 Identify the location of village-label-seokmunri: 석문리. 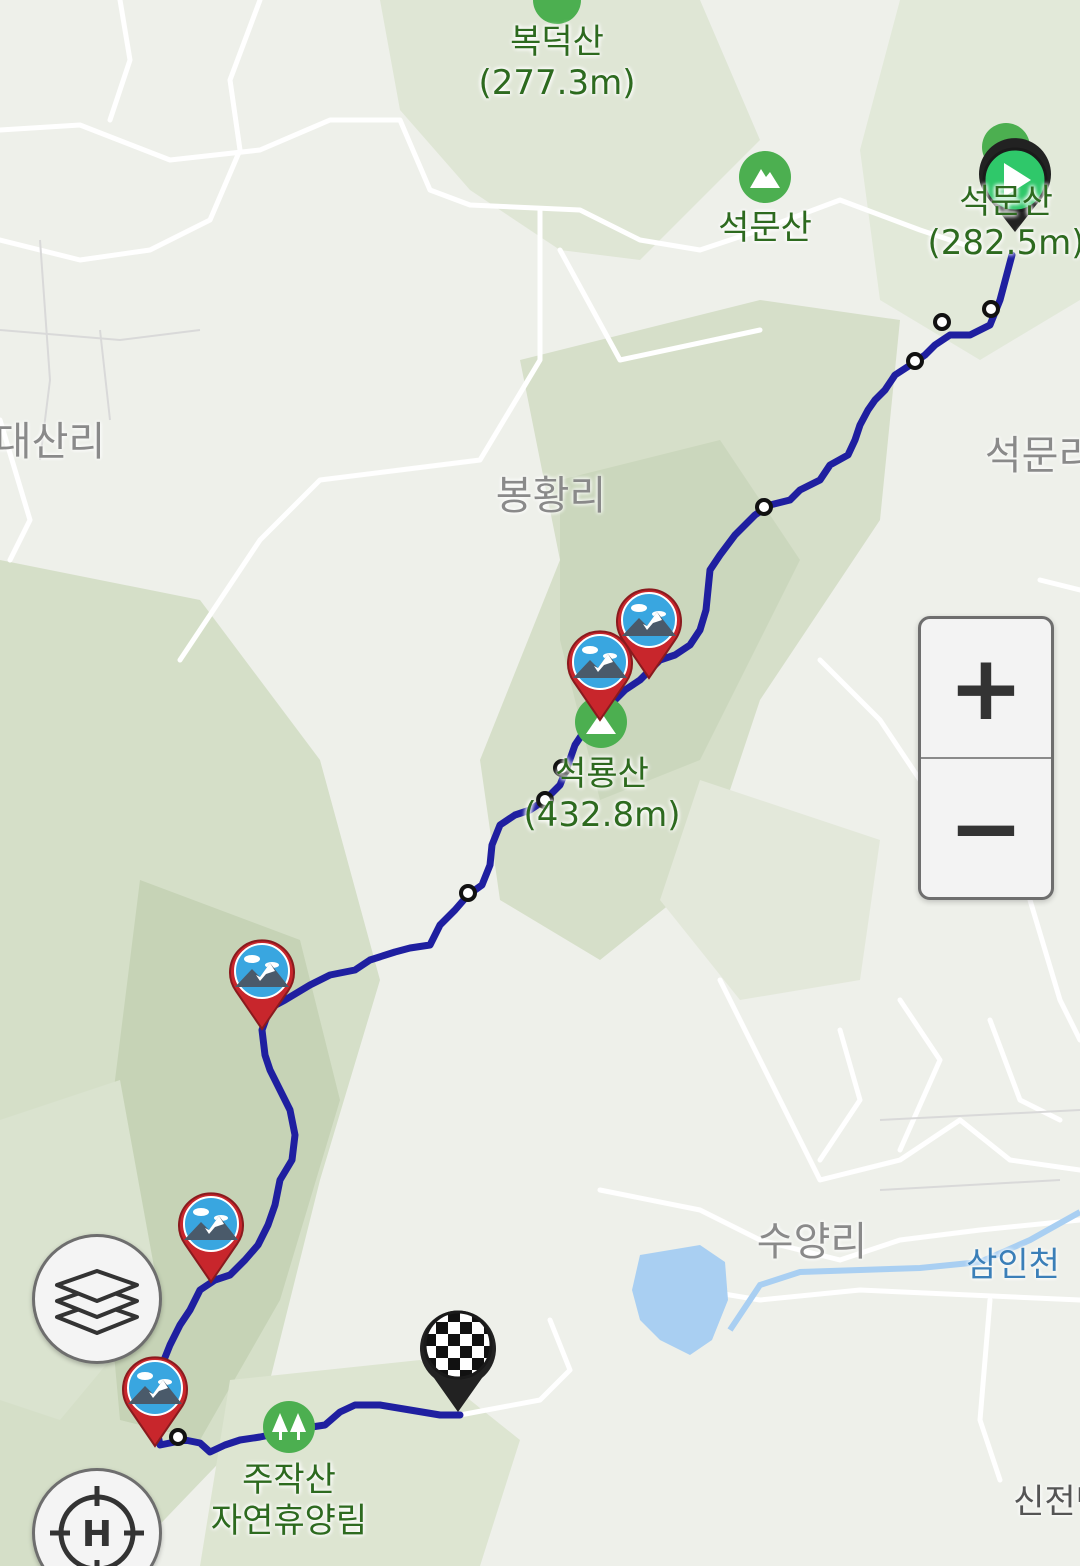
(1032, 456).